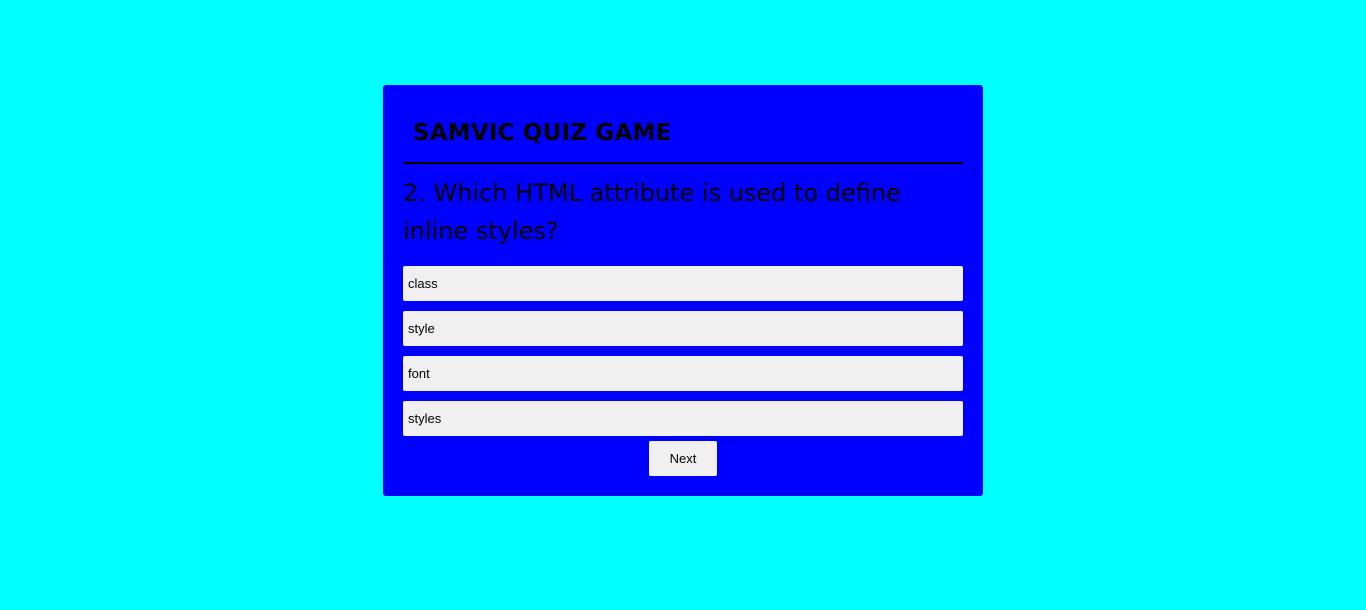  I want to click on quiz-title: SAMVIC QUIZ GAME, so click(542, 133).